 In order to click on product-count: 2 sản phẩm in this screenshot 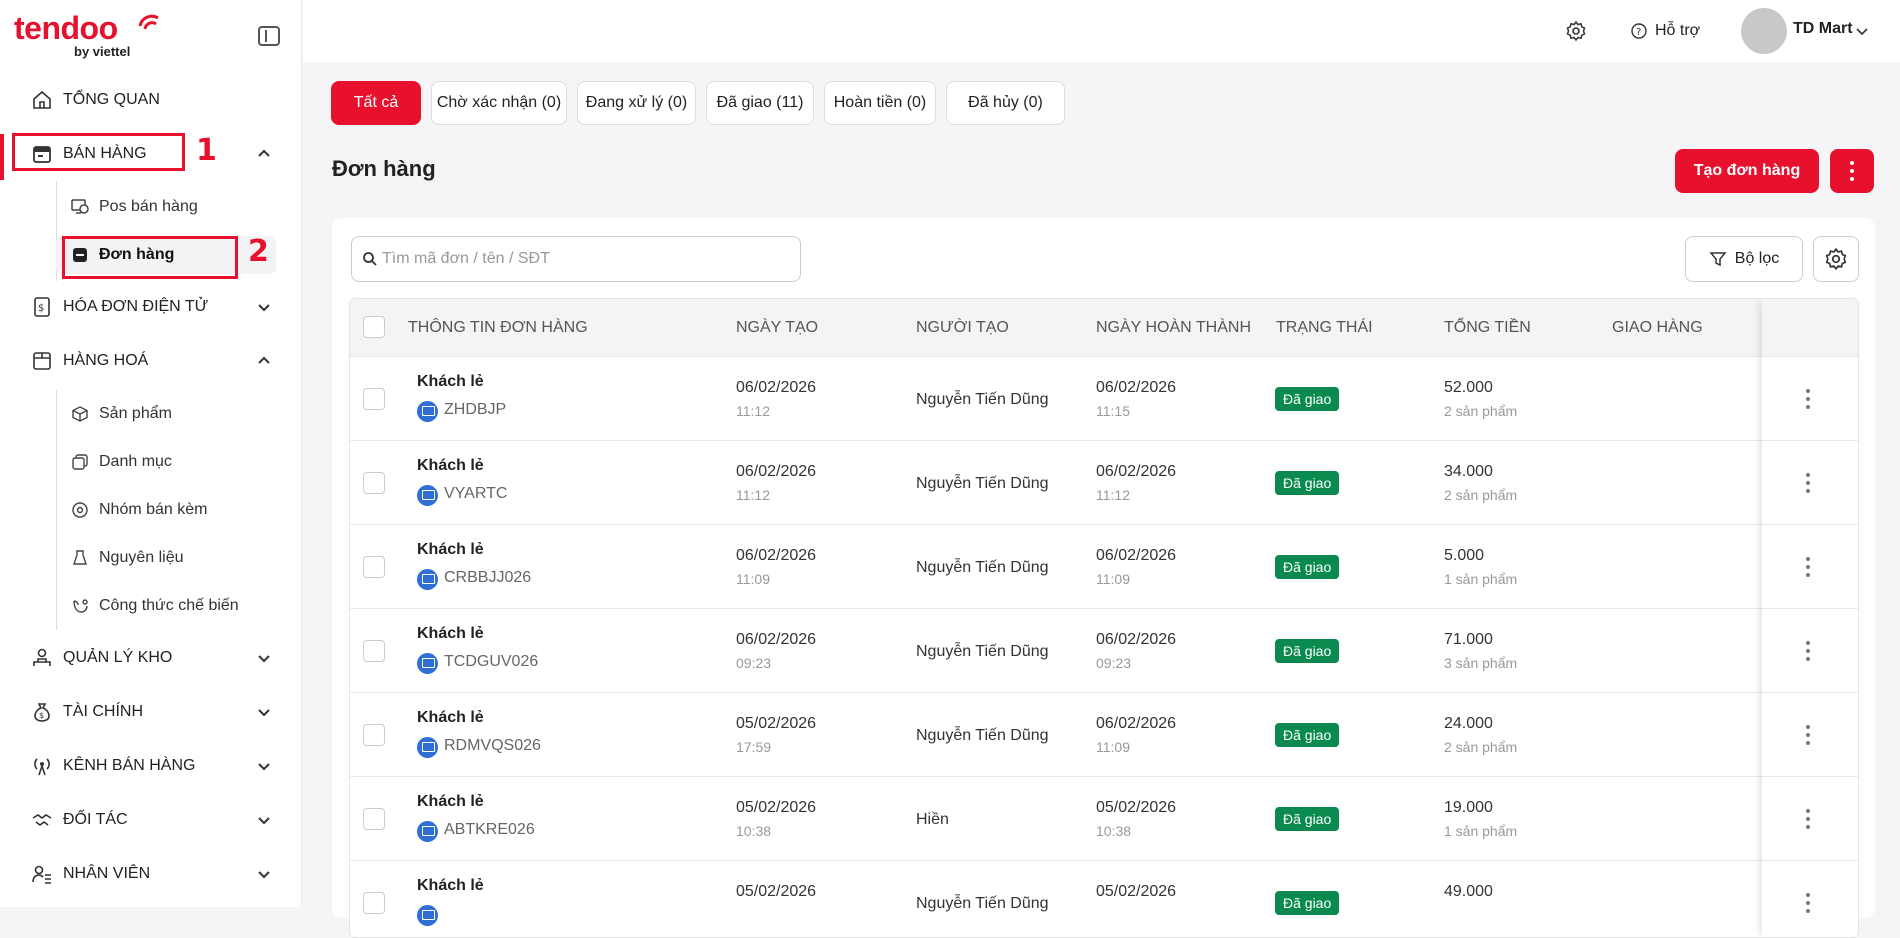, I will do `click(1481, 495)`.